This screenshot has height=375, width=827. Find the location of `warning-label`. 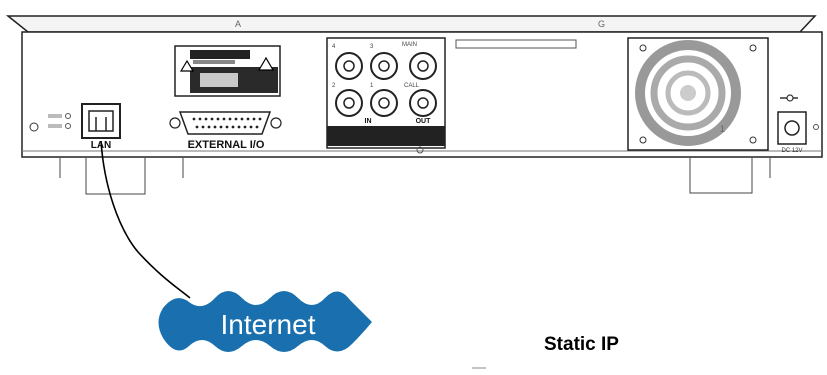

warning-label is located at coordinates (227, 71).